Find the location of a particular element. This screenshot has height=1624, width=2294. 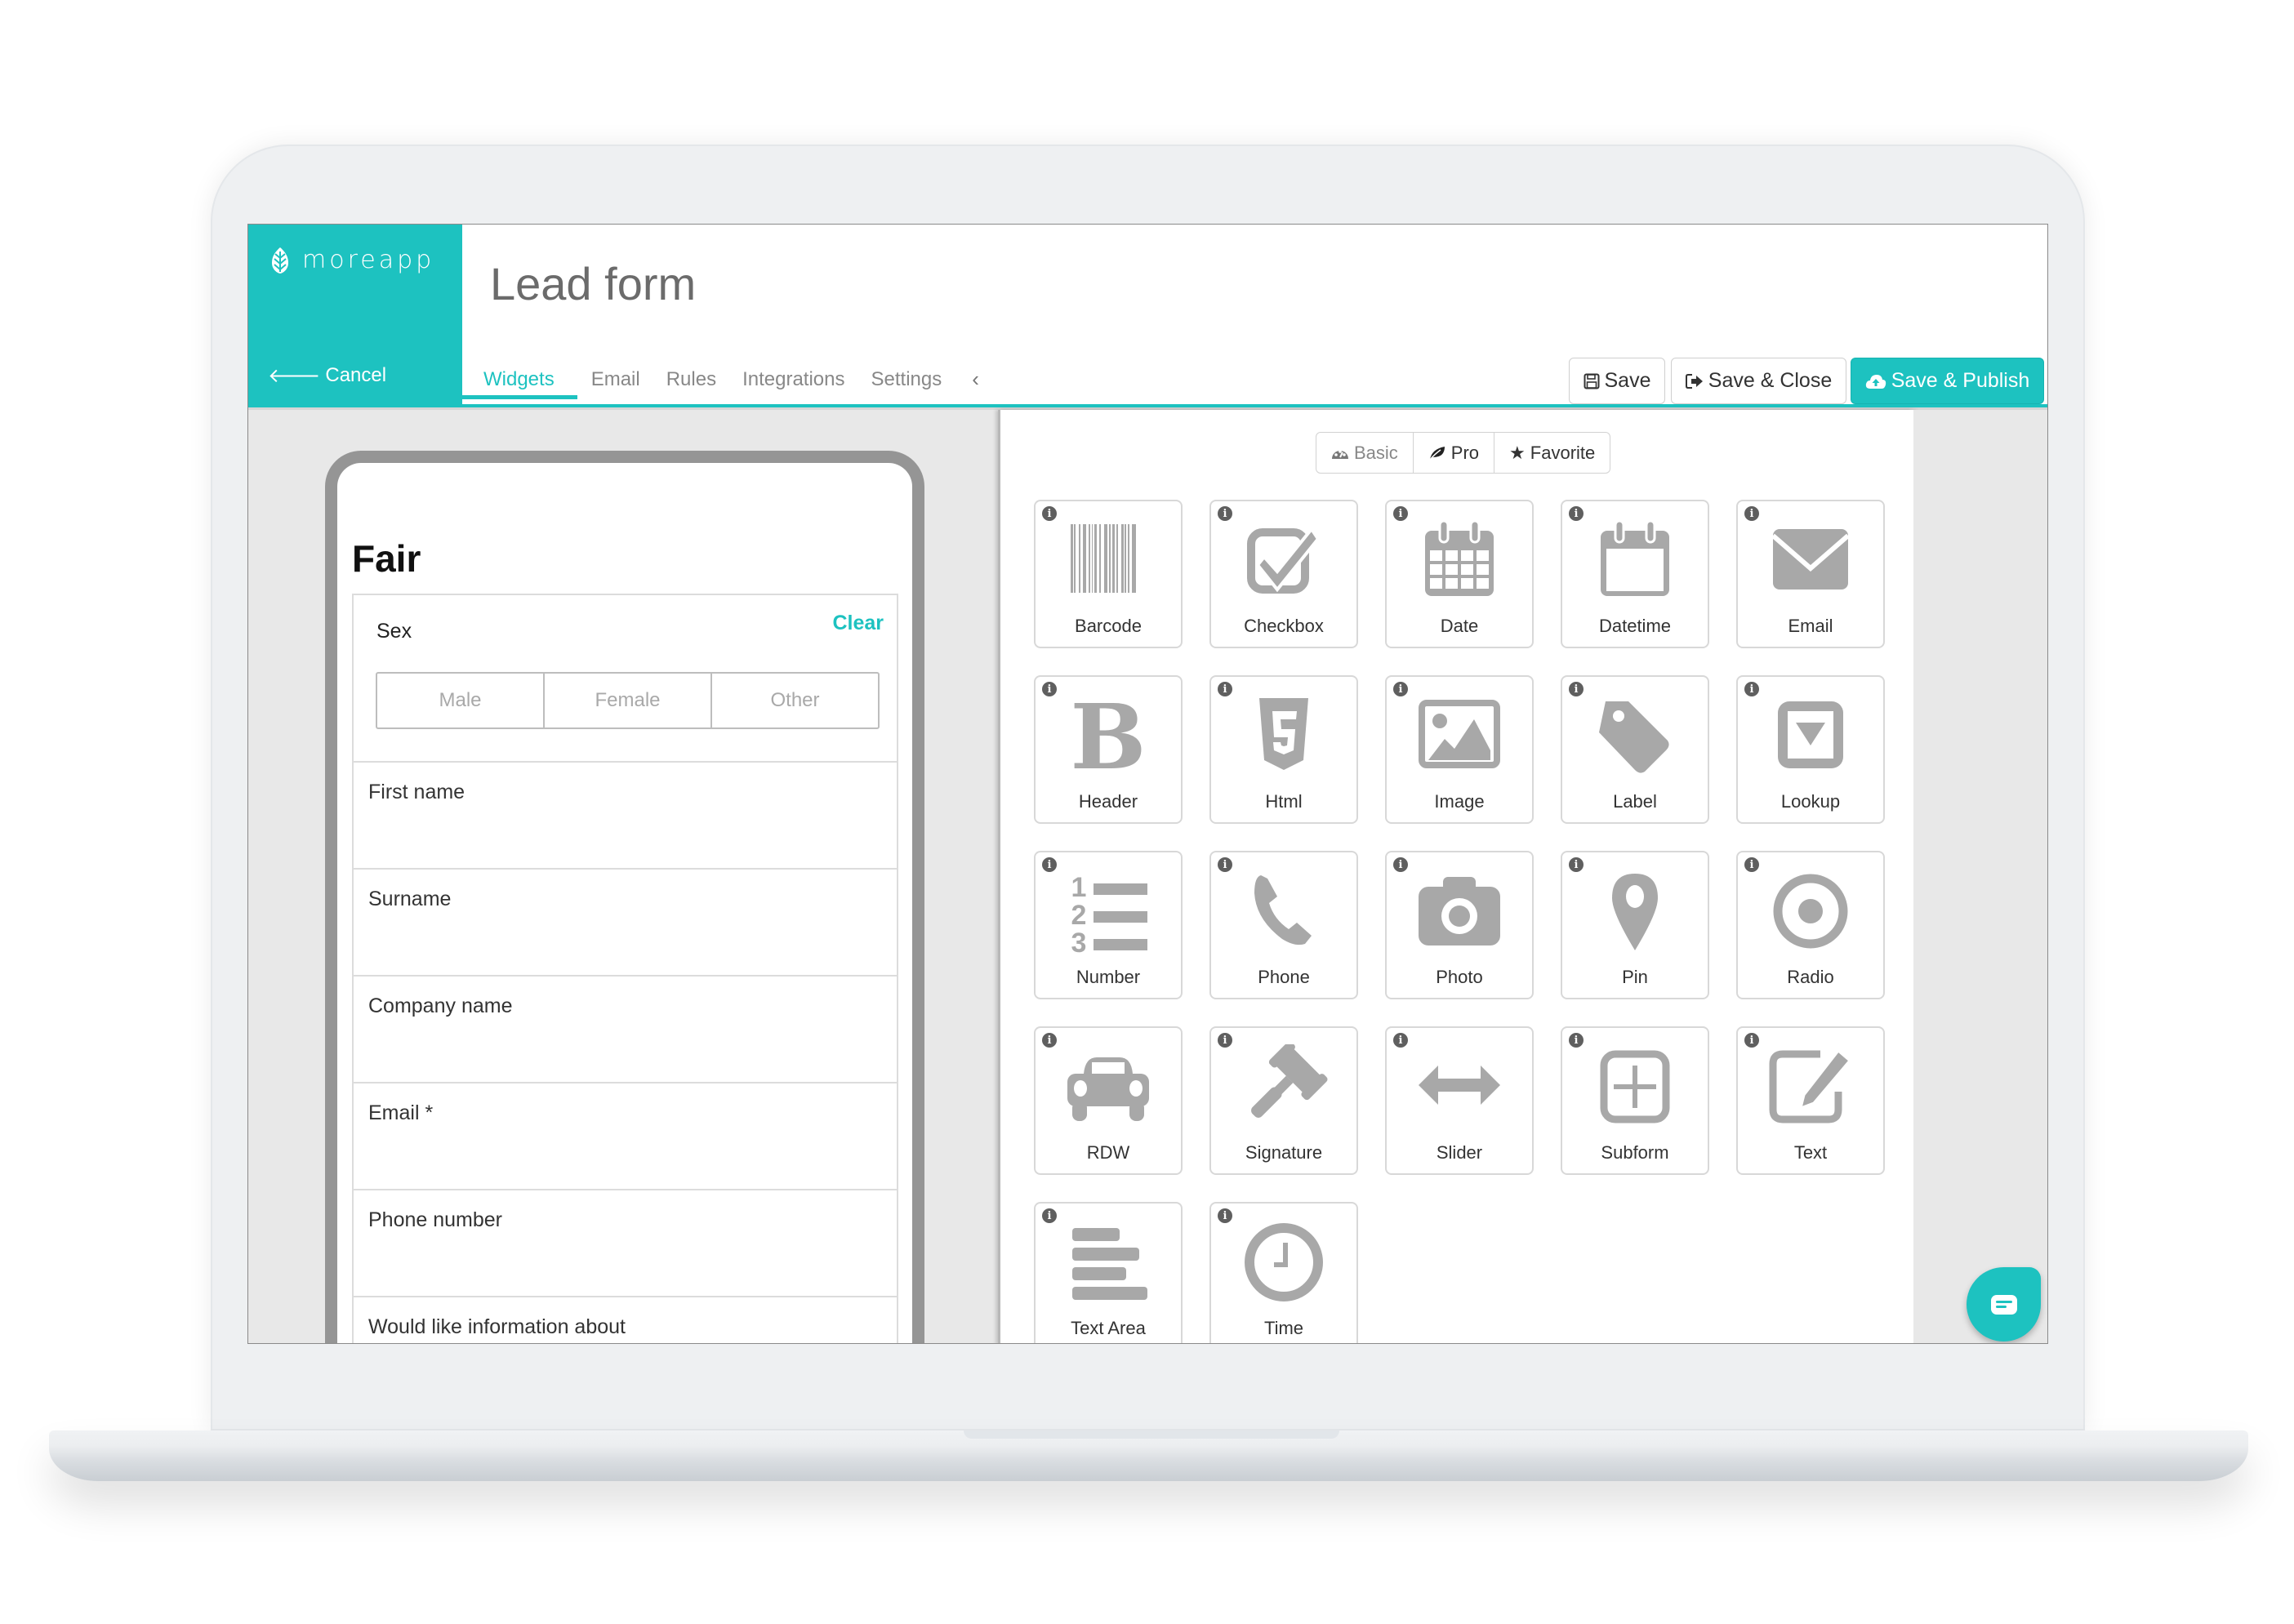

edit-icon is located at coordinates (1811, 1087).